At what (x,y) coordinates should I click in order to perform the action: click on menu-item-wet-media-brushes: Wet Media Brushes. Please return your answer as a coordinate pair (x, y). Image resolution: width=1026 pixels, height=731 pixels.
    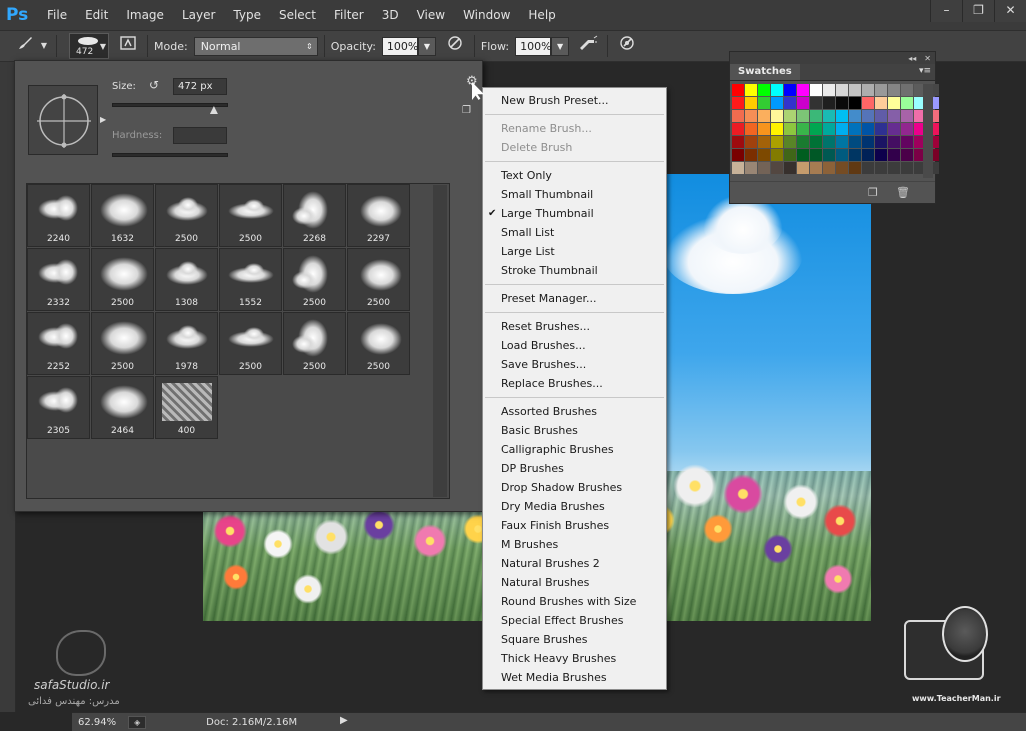
    Looking at the image, I should click on (574, 677).